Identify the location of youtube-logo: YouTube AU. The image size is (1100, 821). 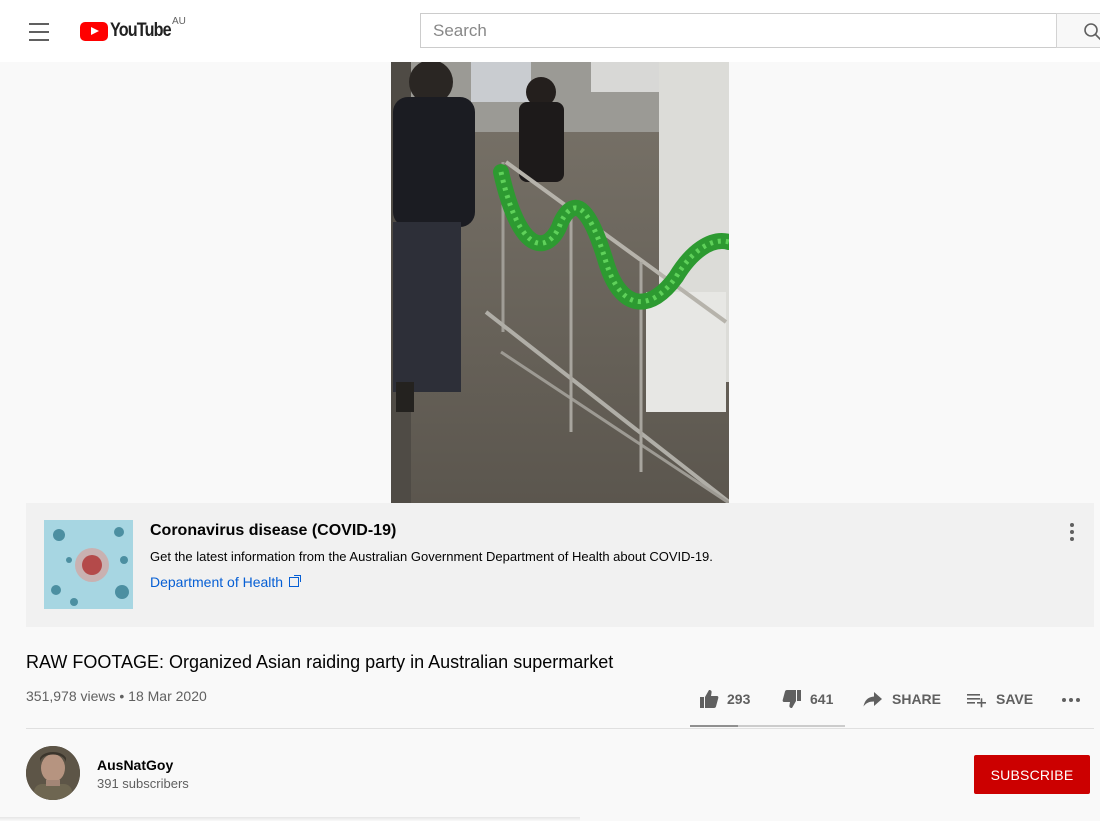
(133, 29).